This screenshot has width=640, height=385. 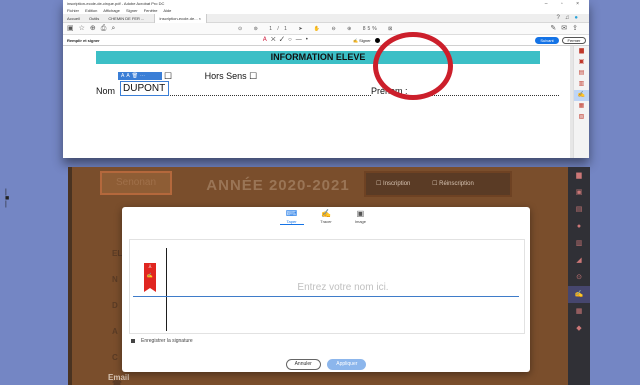 I want to click on upload-icon: ⊕, so click(x=95, y=28).